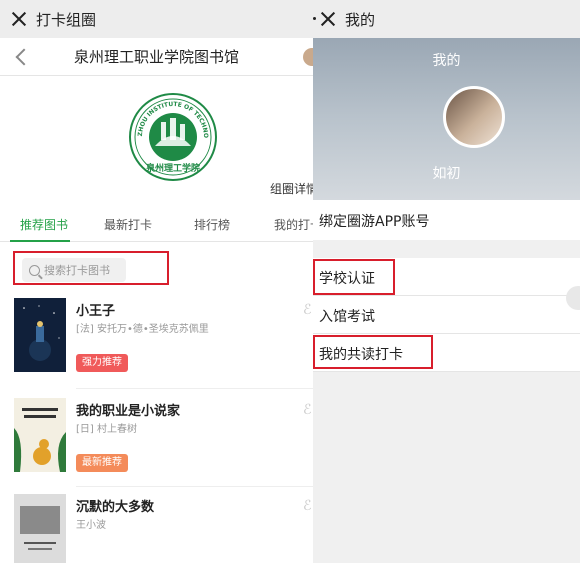 This screenshot has height=563, width=580. What do you see at coordinates (91, 268) in the screenshot?
I see `highlight-box-search` at bounding box center [91, 268].